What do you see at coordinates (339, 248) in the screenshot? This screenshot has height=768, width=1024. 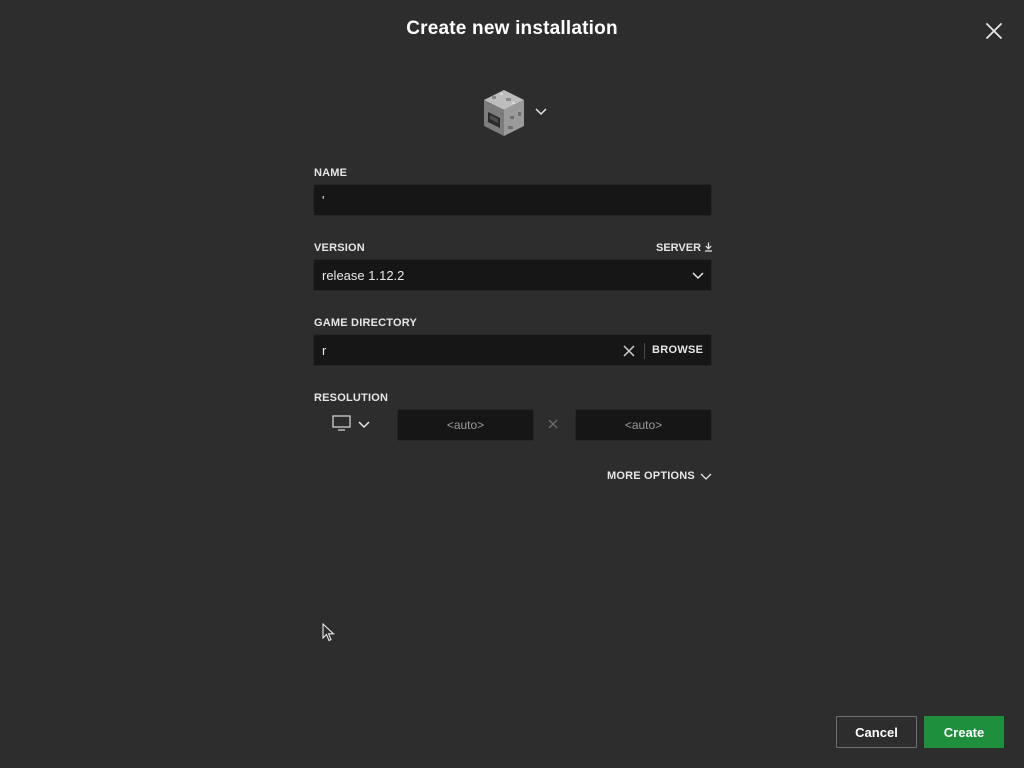 I see `version-label: VERSION` at bounding box center [339, 248].